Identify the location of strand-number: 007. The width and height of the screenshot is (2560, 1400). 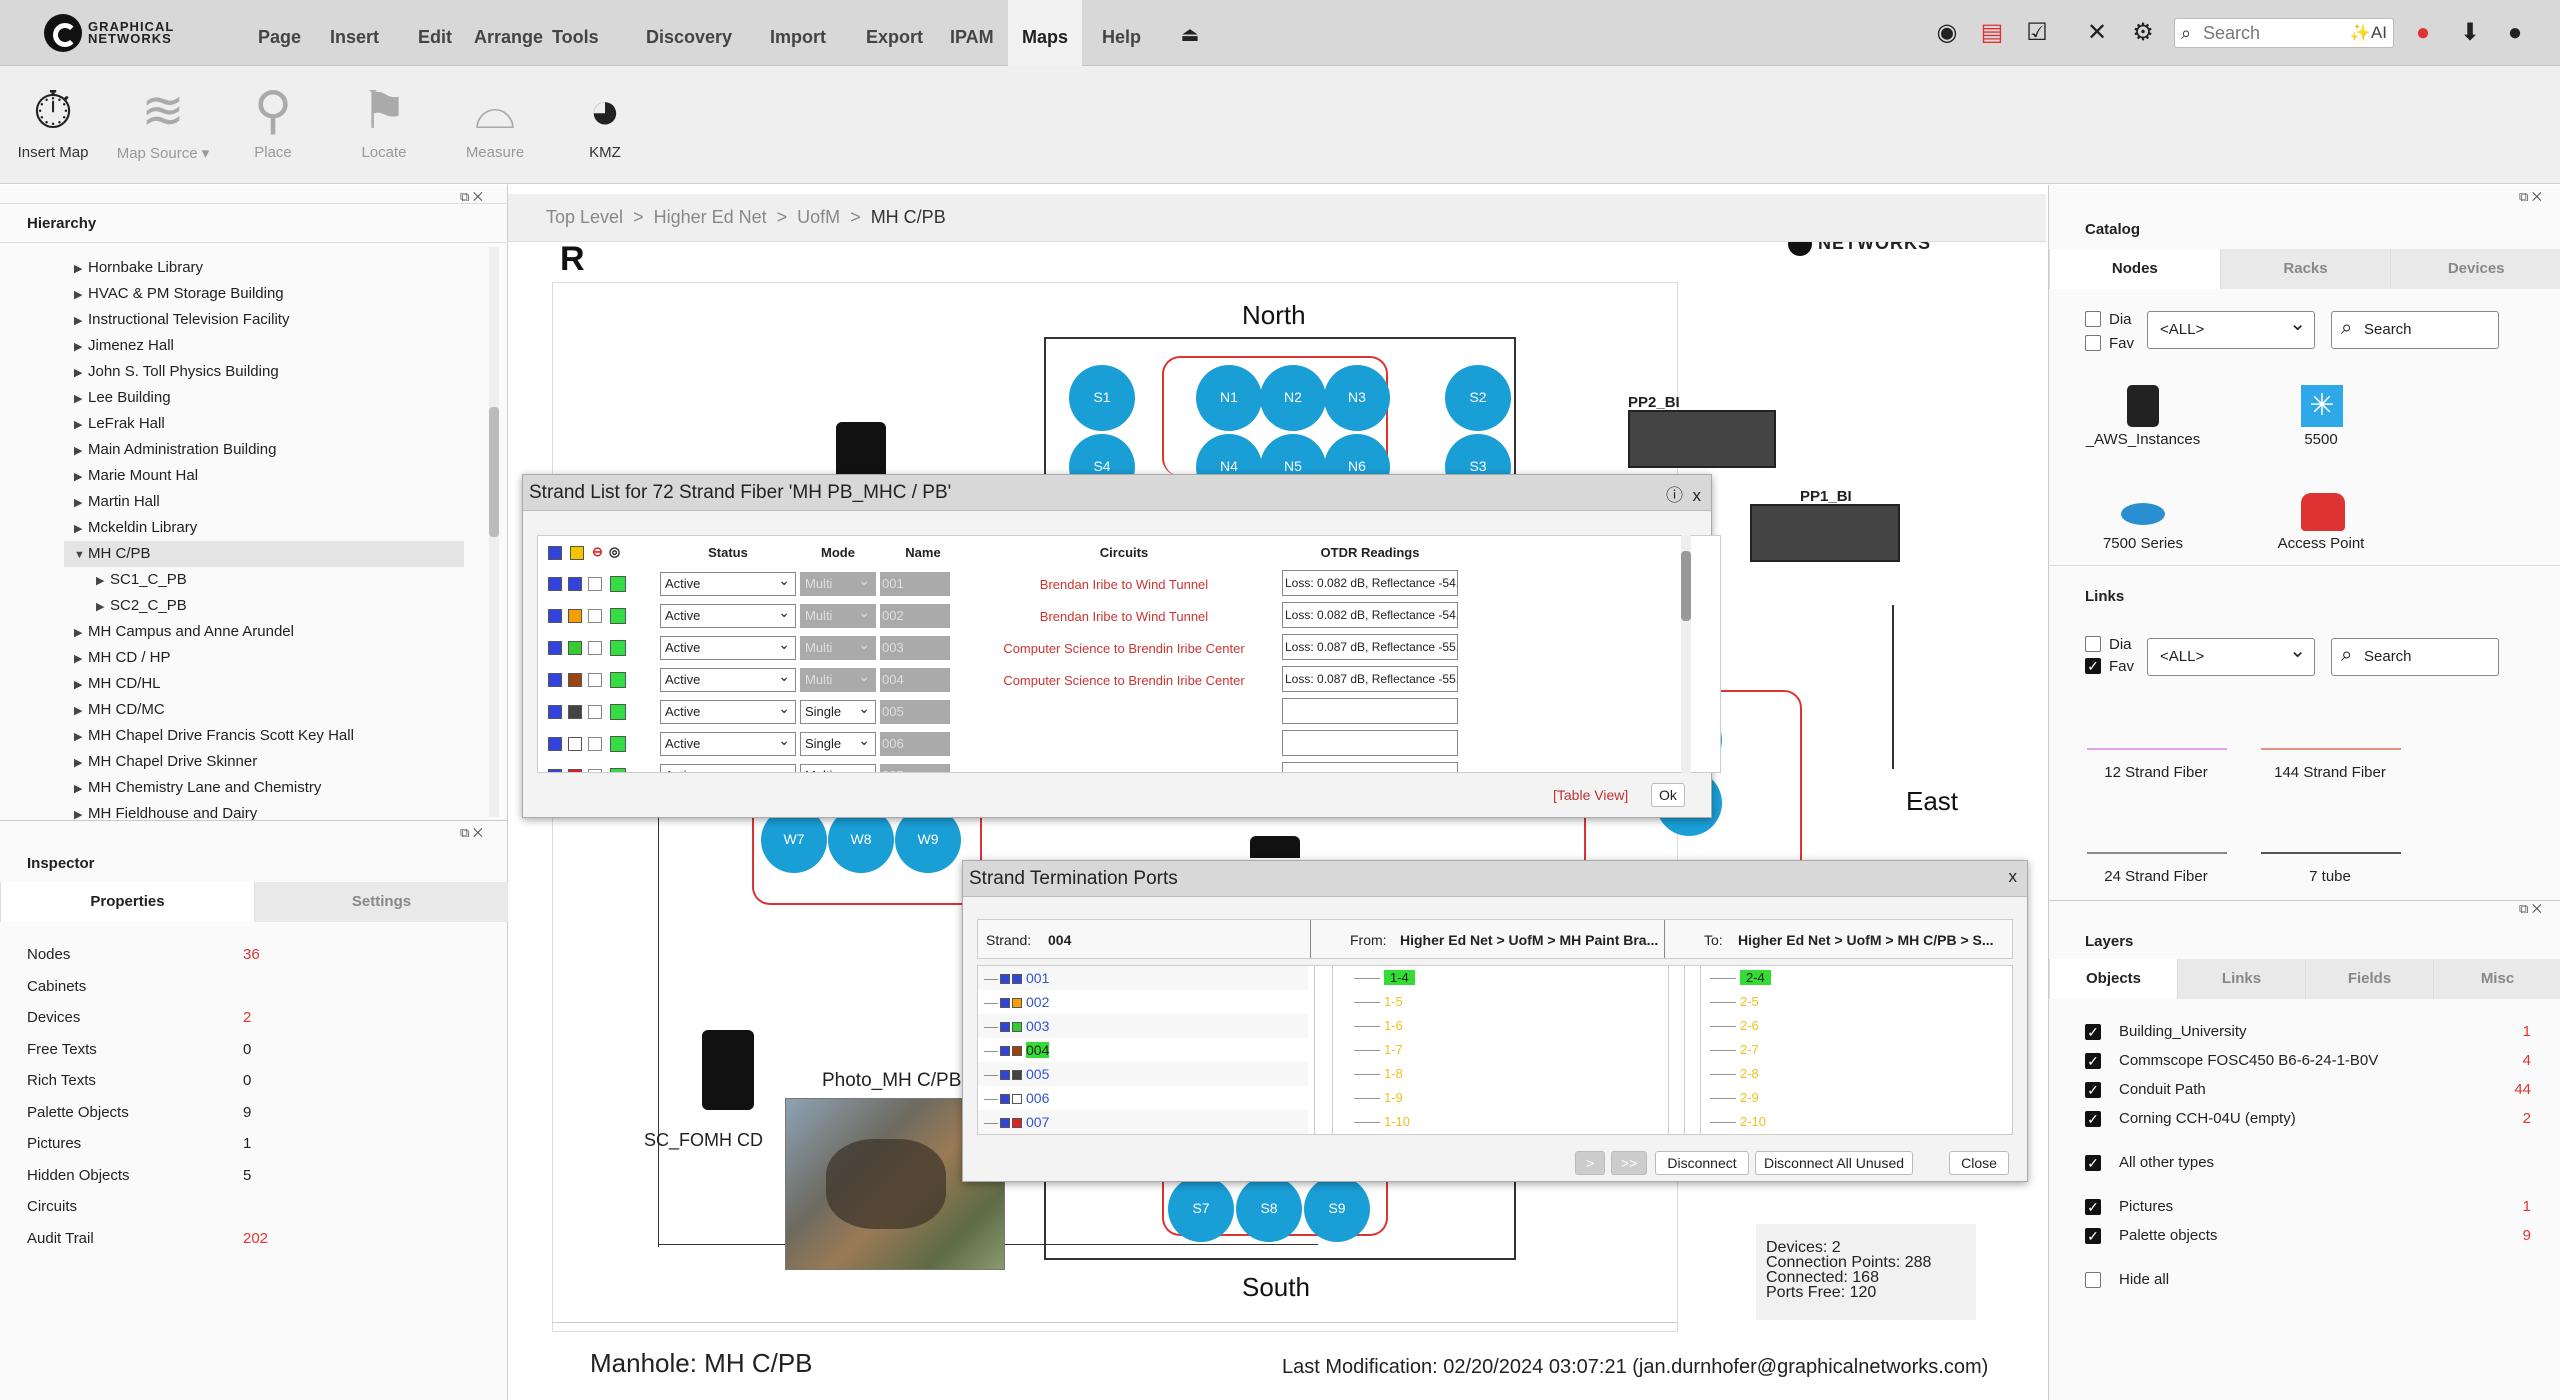
(1037, 1122).